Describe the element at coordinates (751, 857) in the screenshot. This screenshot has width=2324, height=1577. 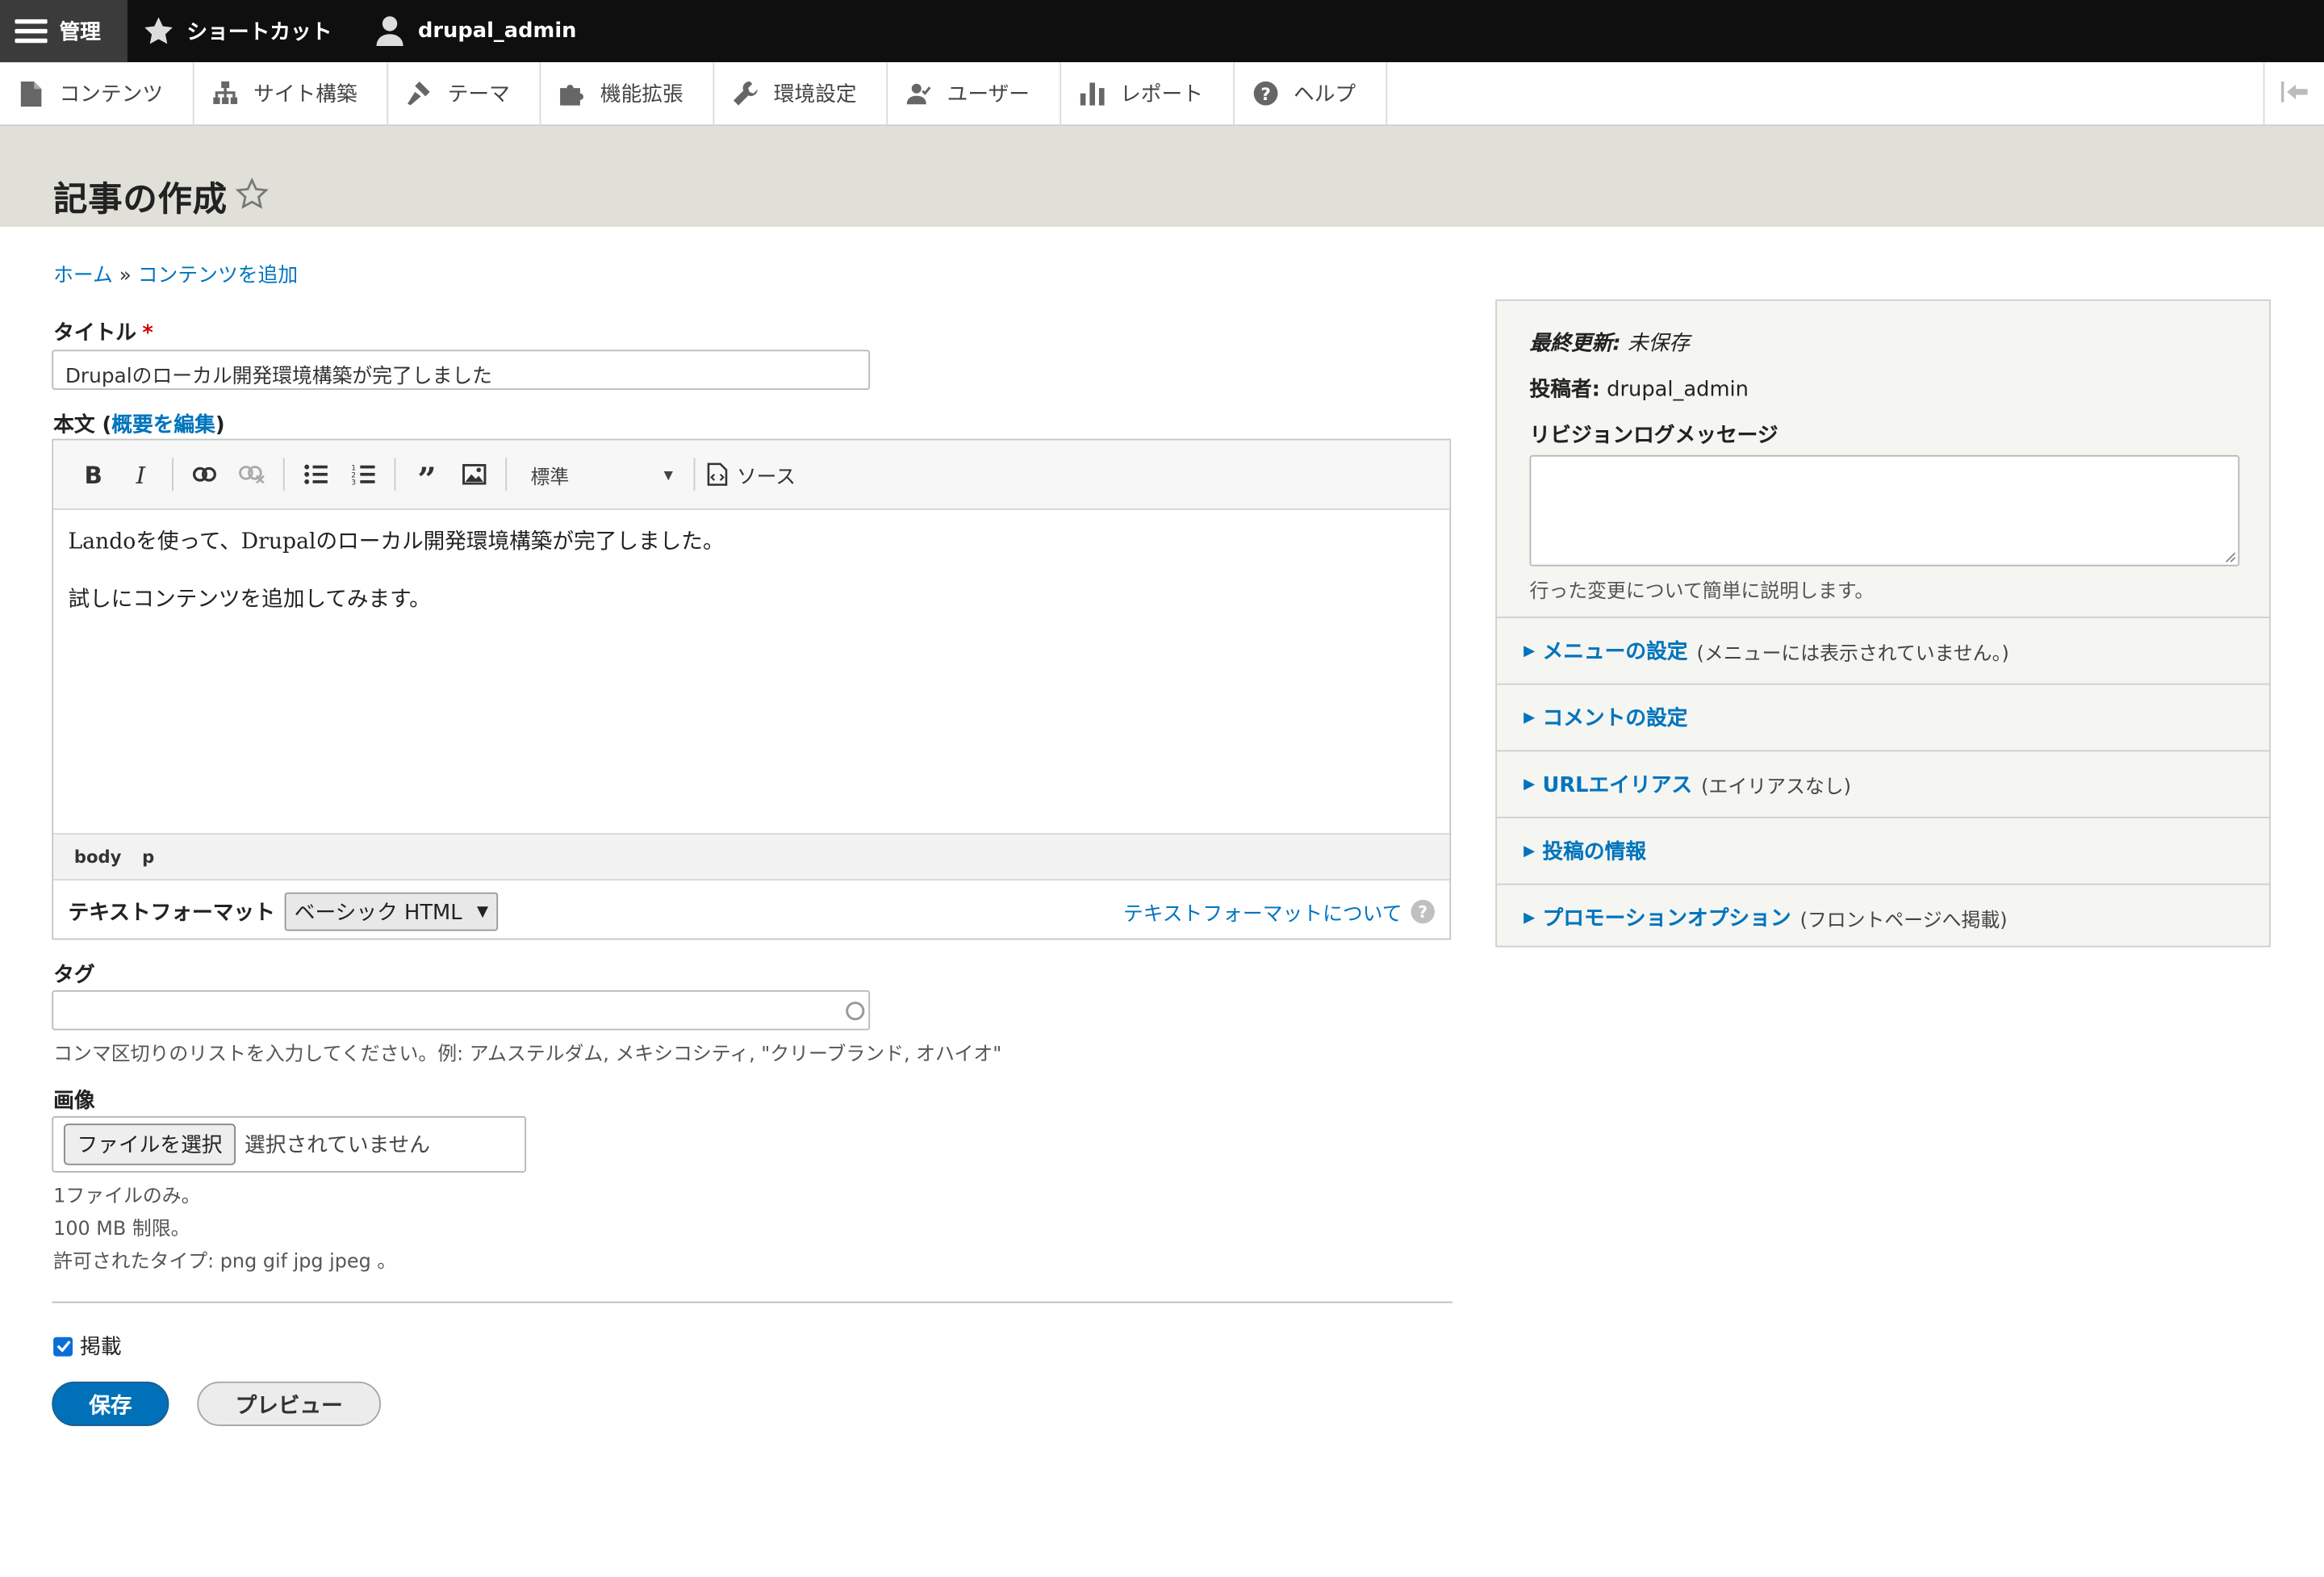
I see `editor-element-path: body p` at that location.